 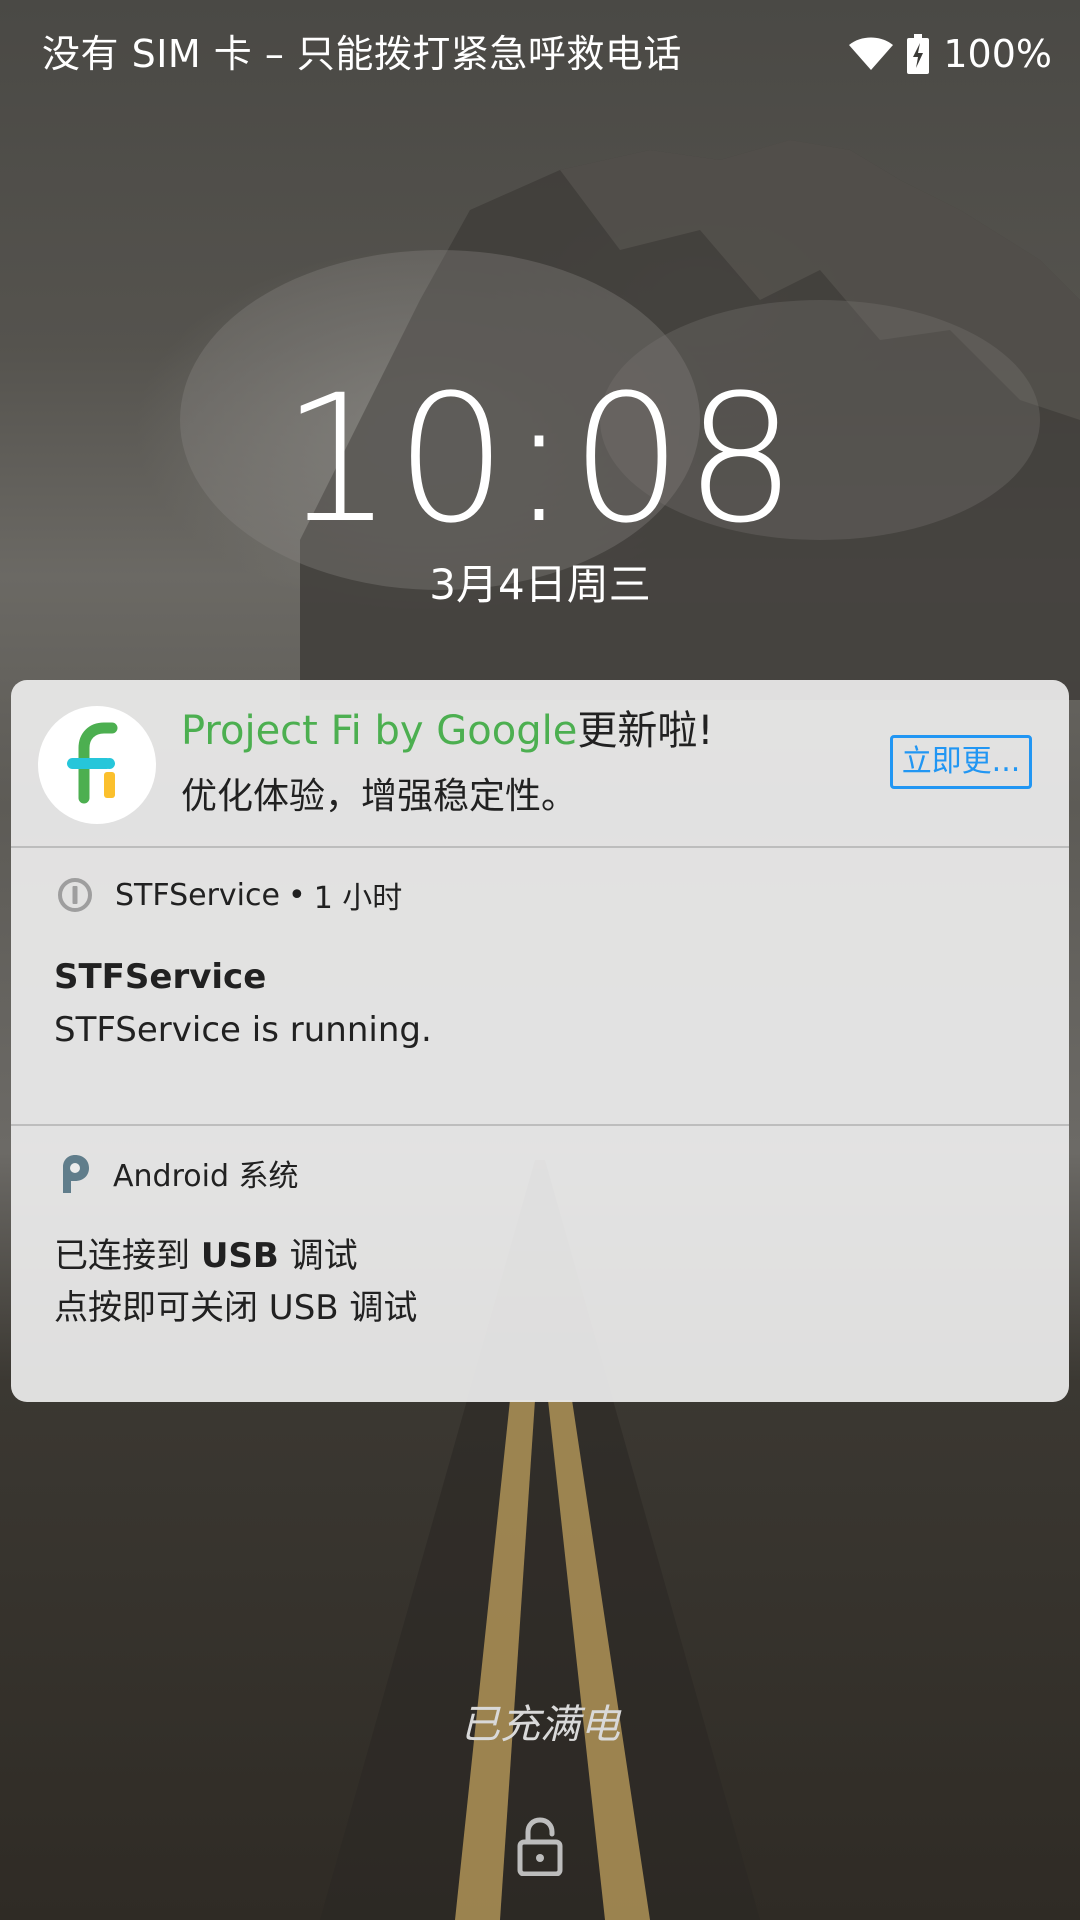 I want to click on lockscreen-date: 3月4日周三, so click(x=540, y=584).